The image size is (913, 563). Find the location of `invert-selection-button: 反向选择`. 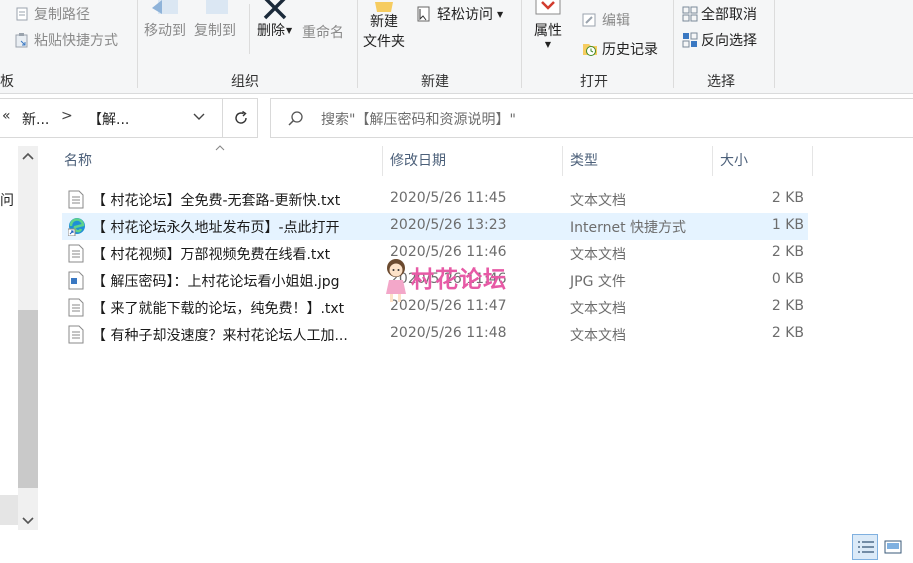

invert-selection-button: 反向选择 is located at coordinates (719, 40).